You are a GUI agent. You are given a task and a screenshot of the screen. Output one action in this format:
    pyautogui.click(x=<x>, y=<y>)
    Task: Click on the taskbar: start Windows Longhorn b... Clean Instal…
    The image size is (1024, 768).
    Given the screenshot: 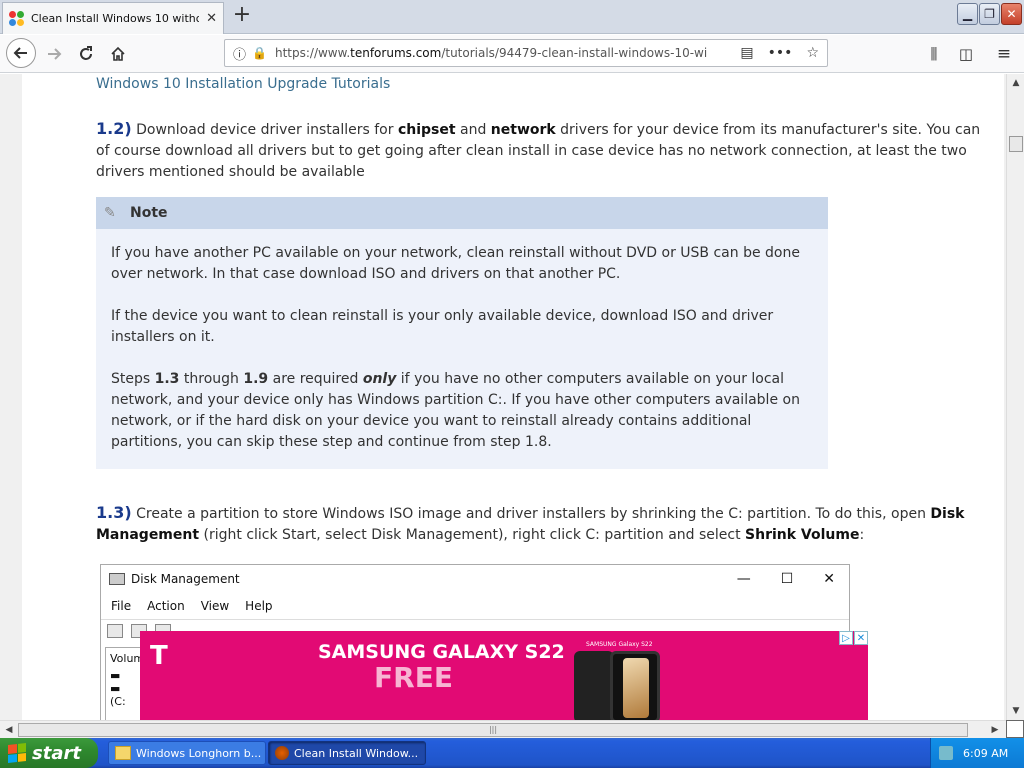 What is the action you would take?
    pyautogui.click(x=512, y=753)
    